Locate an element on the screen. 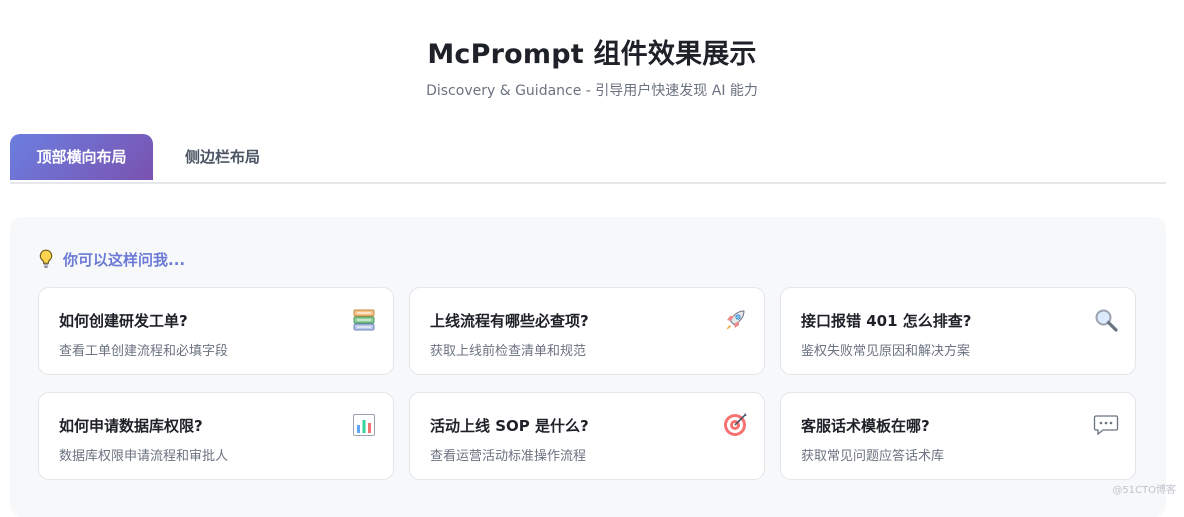 The image size is (1184, 517). watermark: @51CTO博客 is located at coordinates (1144, 490).